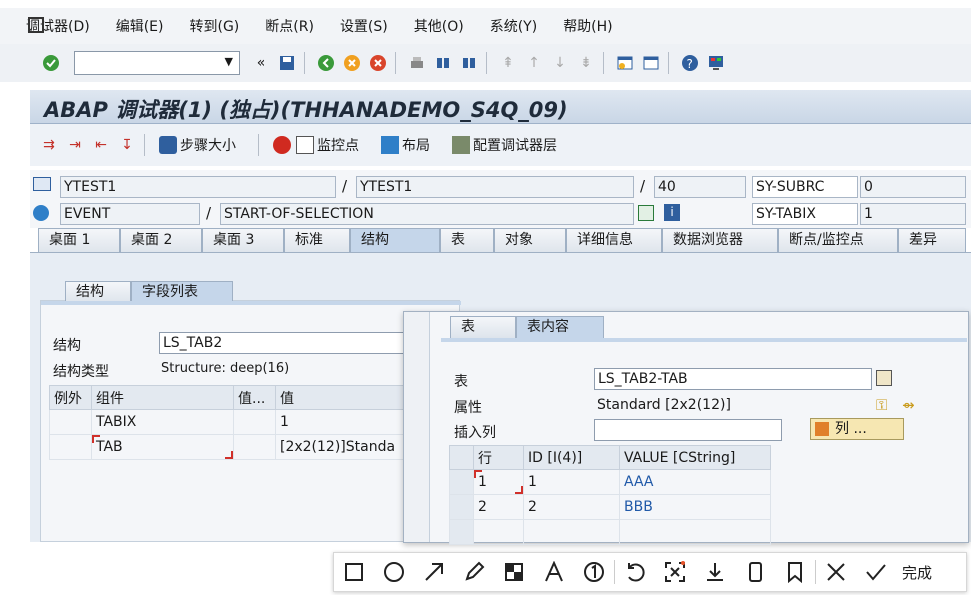  What do you see at coordinates (610, 482) in the screenshot?
I see `table-row: 1 1 AAA` at bounding box center [610, 482].